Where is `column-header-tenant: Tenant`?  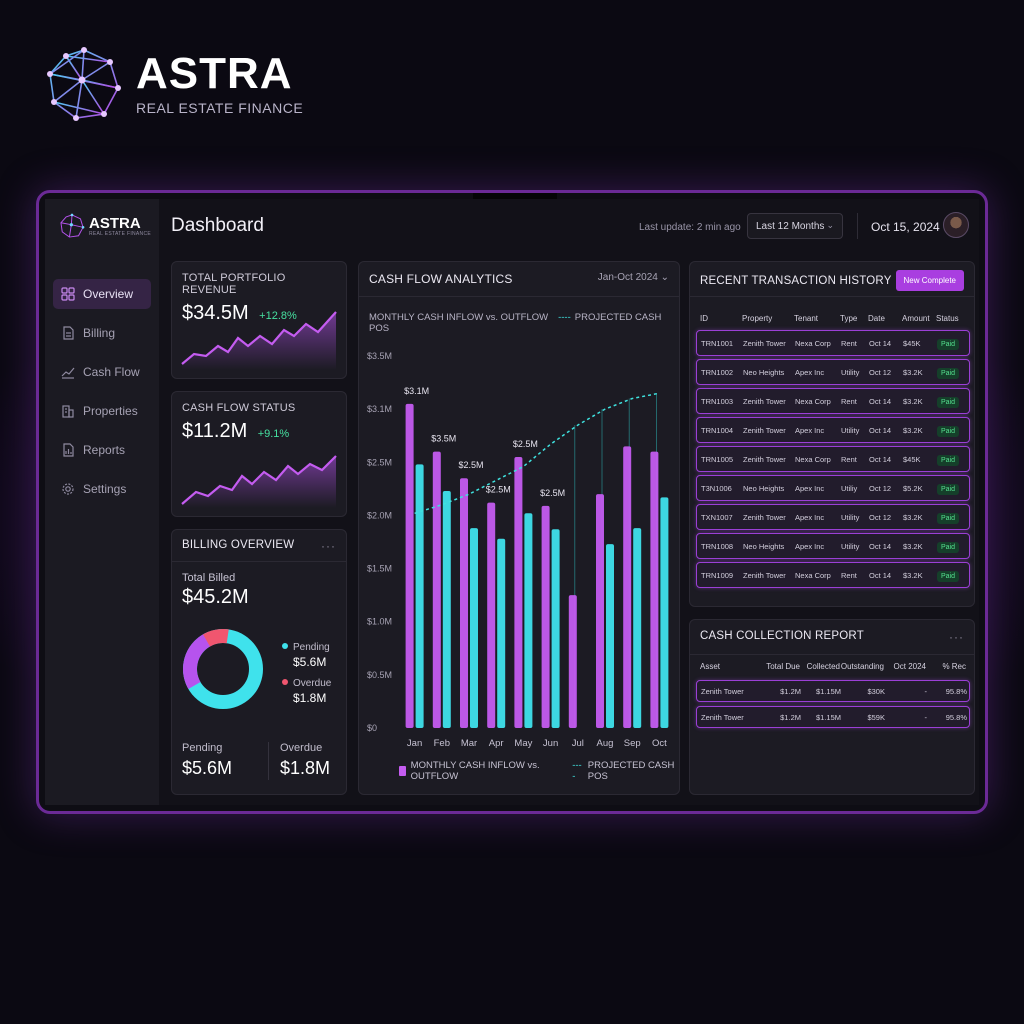 column-header-tenant: Tenant is located at coordinates (817, 318).